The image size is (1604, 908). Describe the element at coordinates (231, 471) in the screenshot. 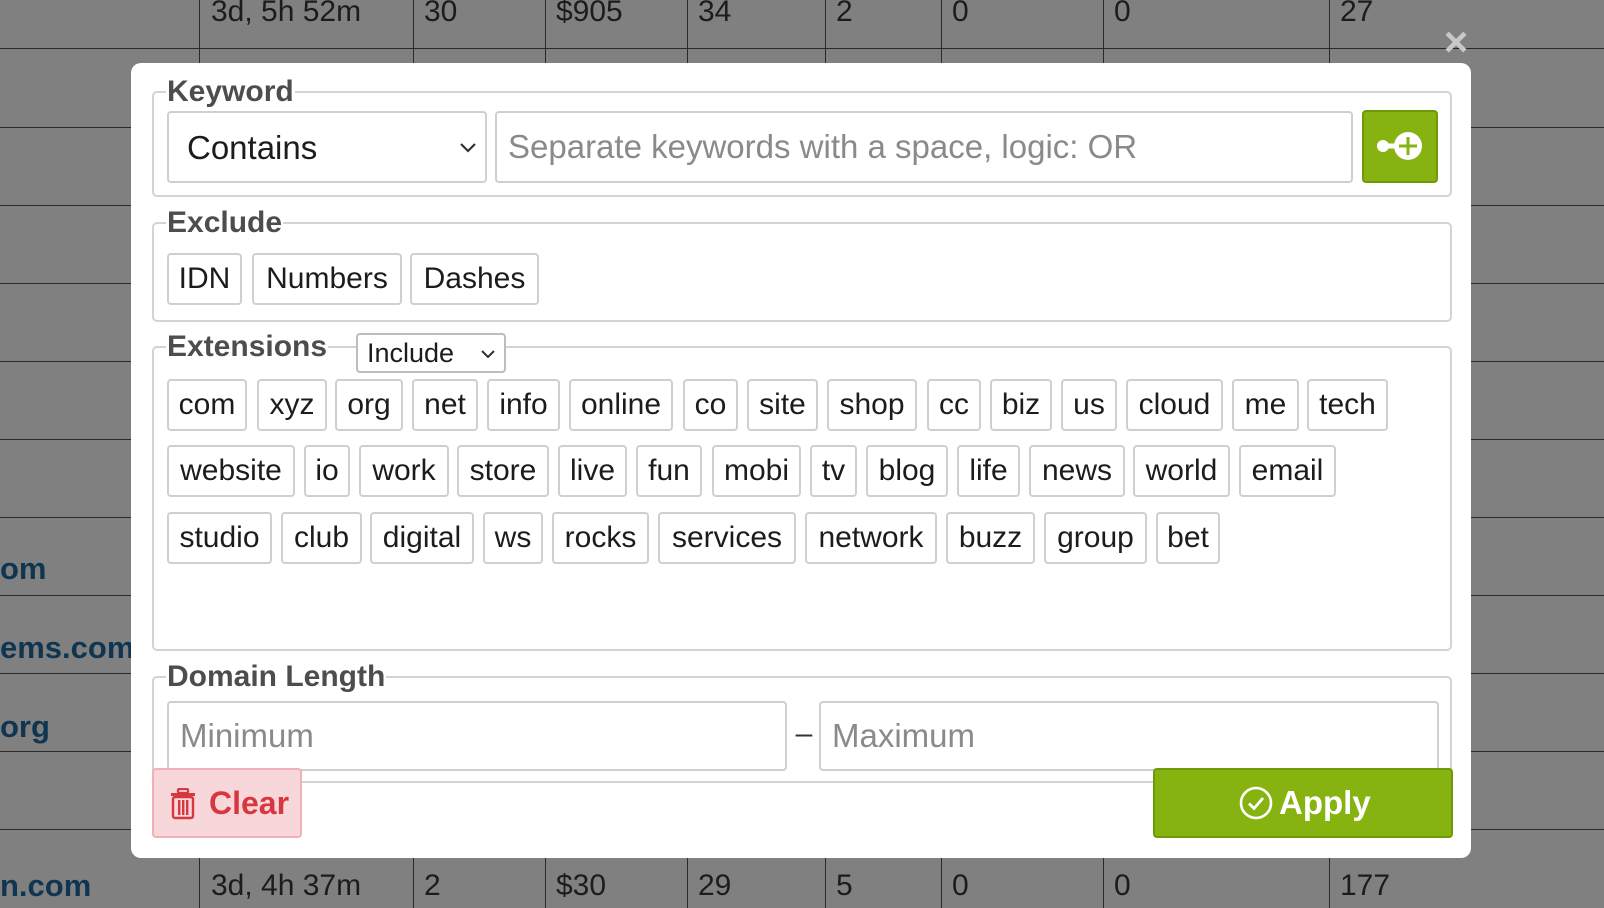

I see `extension-chip: website` at that location.